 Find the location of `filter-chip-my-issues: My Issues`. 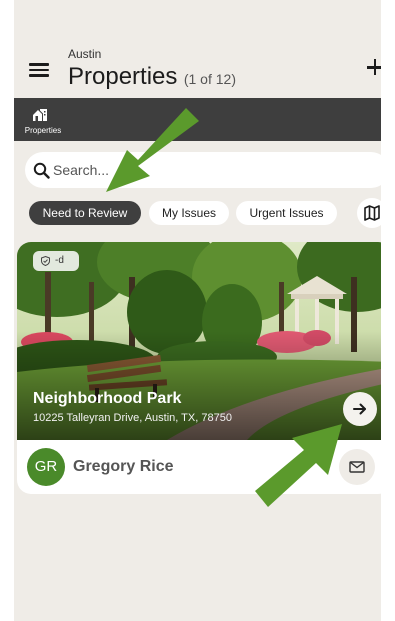

filter-chip-my-issues: My Issues is located at coordinates (189, 213).